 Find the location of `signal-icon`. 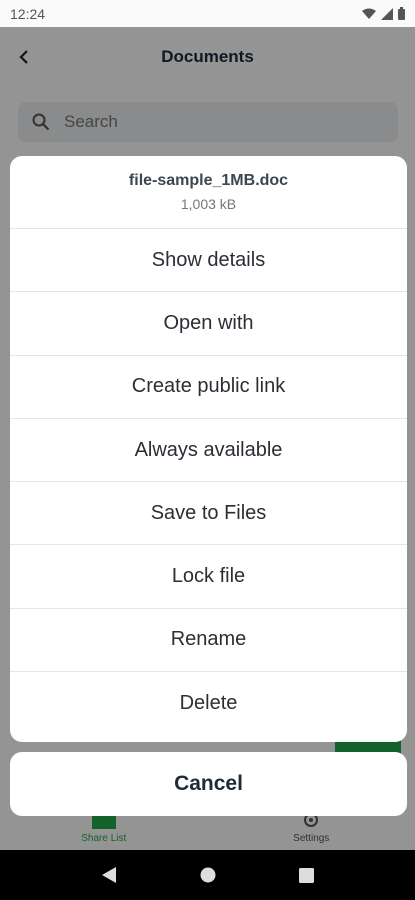

signal-icon is located at coordinates (387, 13).